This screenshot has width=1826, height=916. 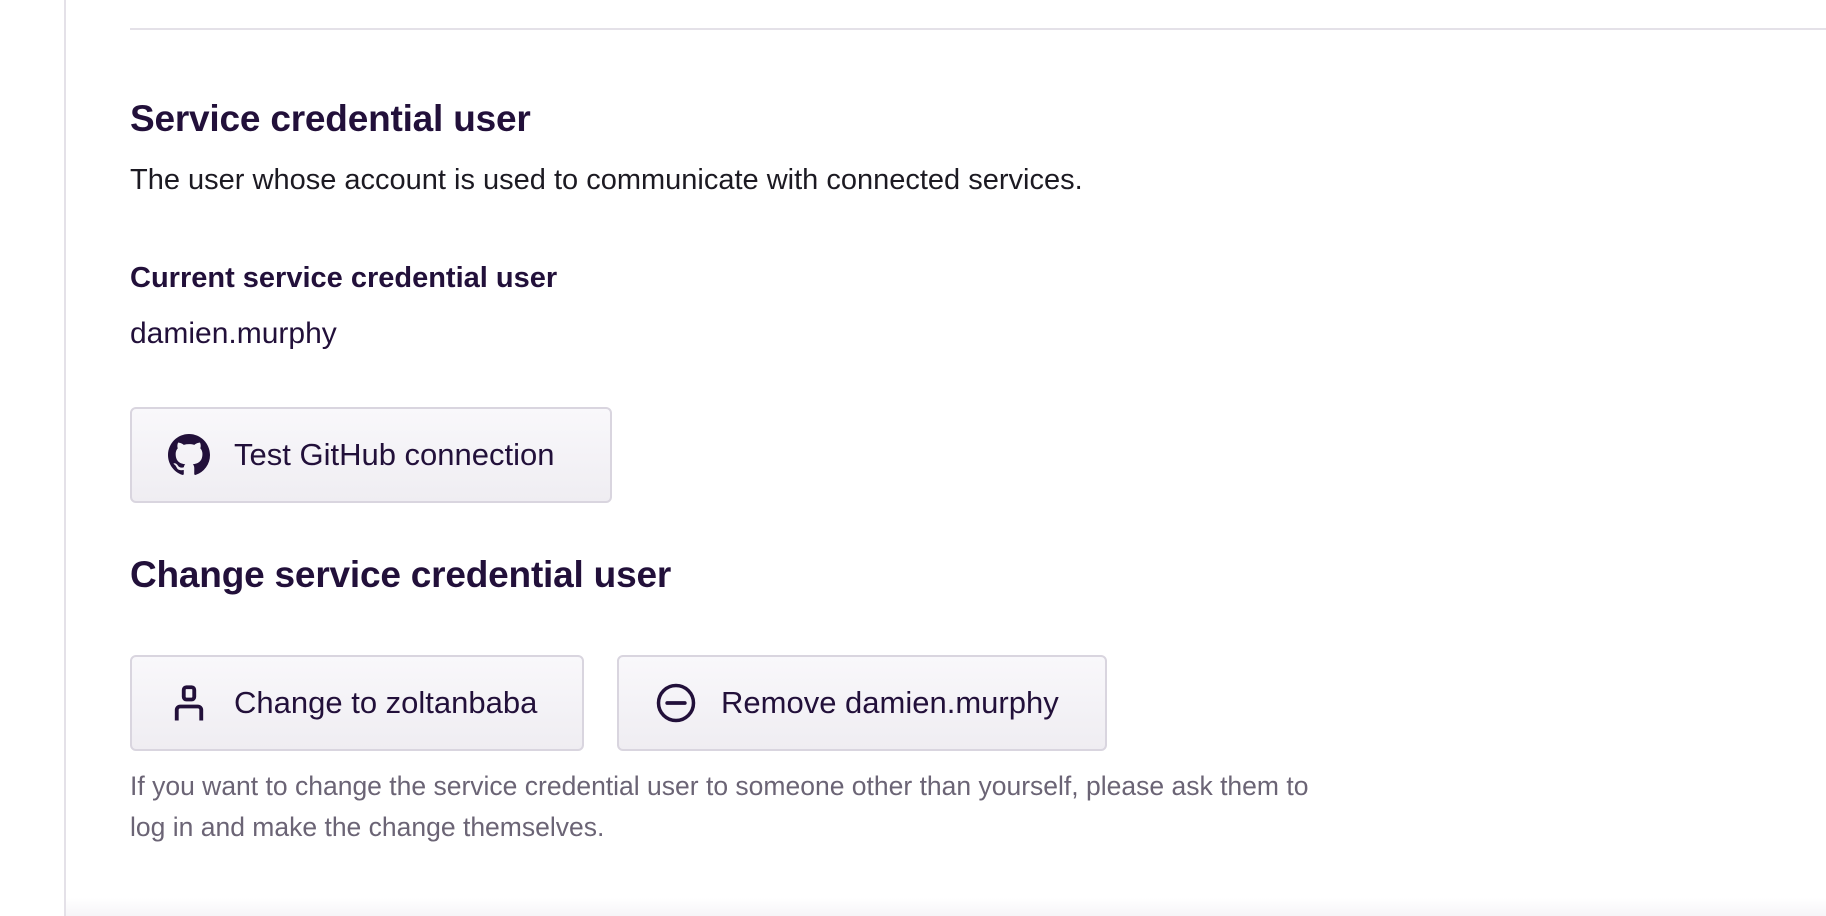 What do you see at coordinates (189, 703) in the screenshot?
I see `user-icon` at bounding box center [189, 703].